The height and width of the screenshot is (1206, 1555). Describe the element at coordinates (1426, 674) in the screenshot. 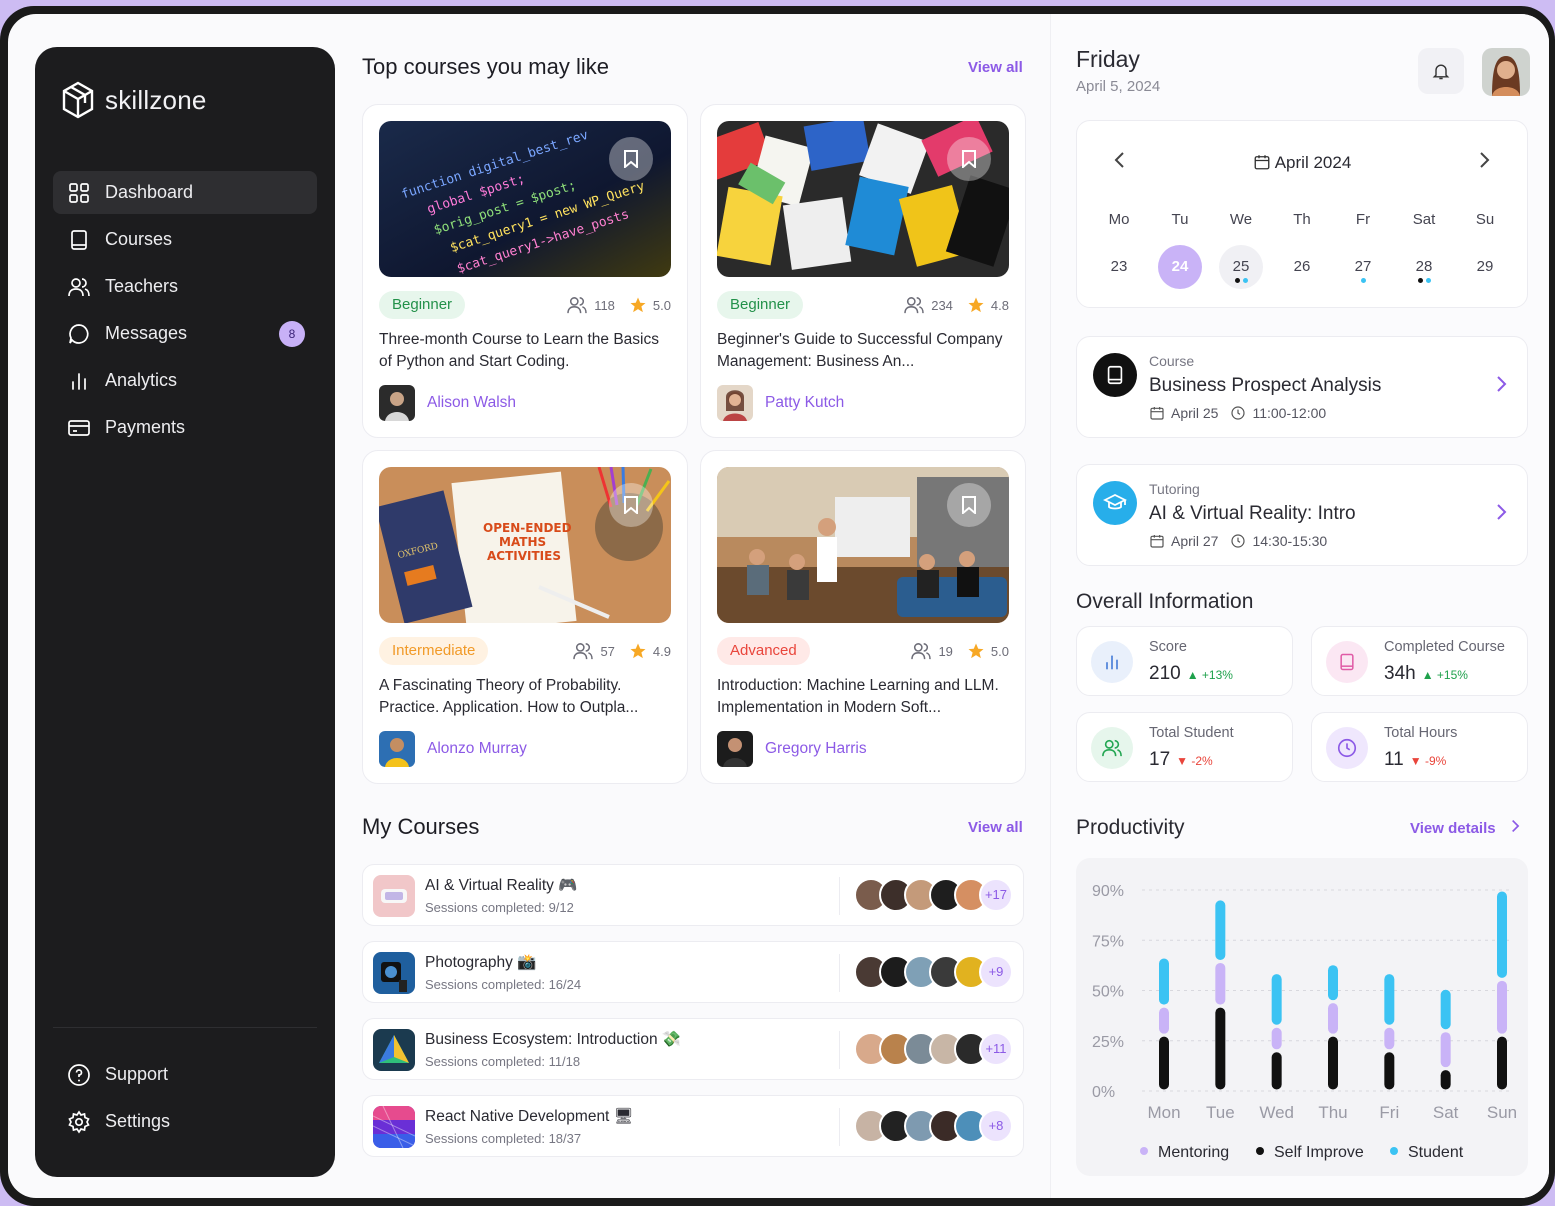

I see `stat-value: 34h ▲ +15%` at that location.